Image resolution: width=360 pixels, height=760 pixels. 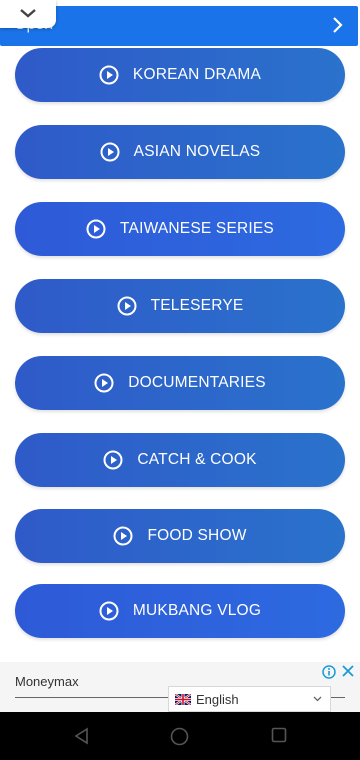 I want to click on menu-item-teleserye: TELESERYE, so click(x=180, y=306).